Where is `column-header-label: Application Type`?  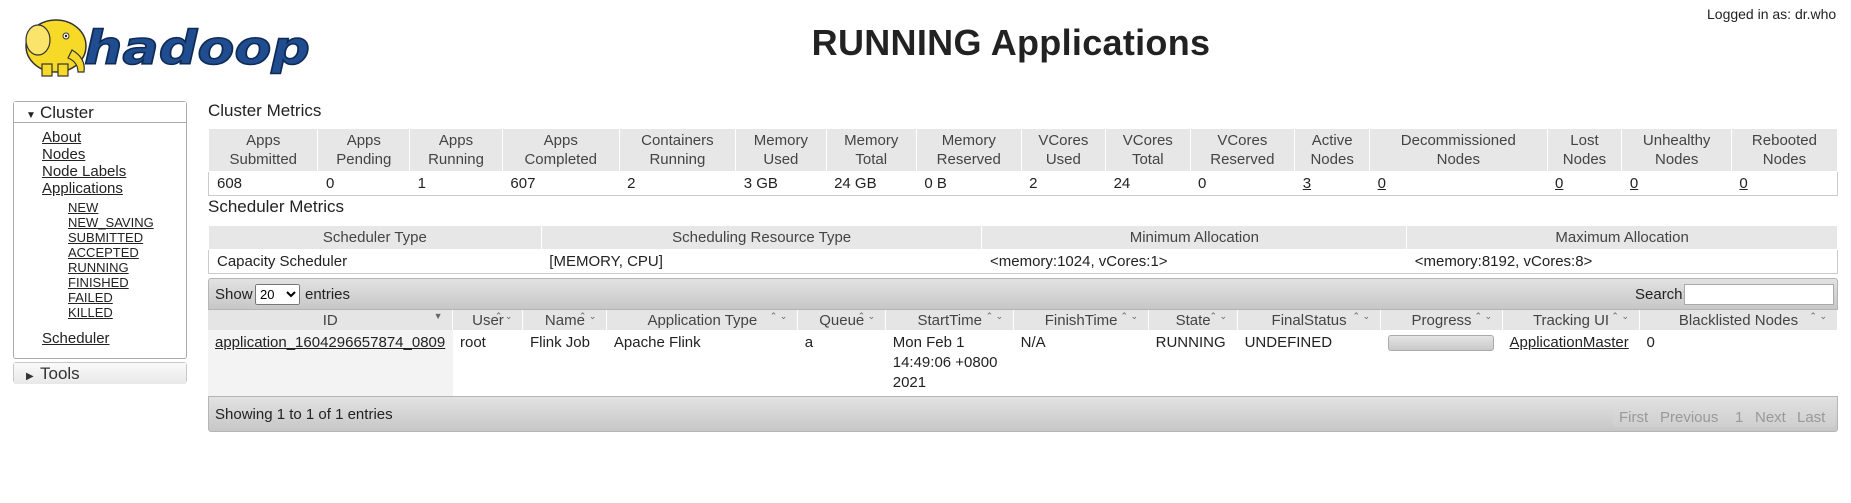
column-header-label: Application Type is located at coordinates (702, 320).